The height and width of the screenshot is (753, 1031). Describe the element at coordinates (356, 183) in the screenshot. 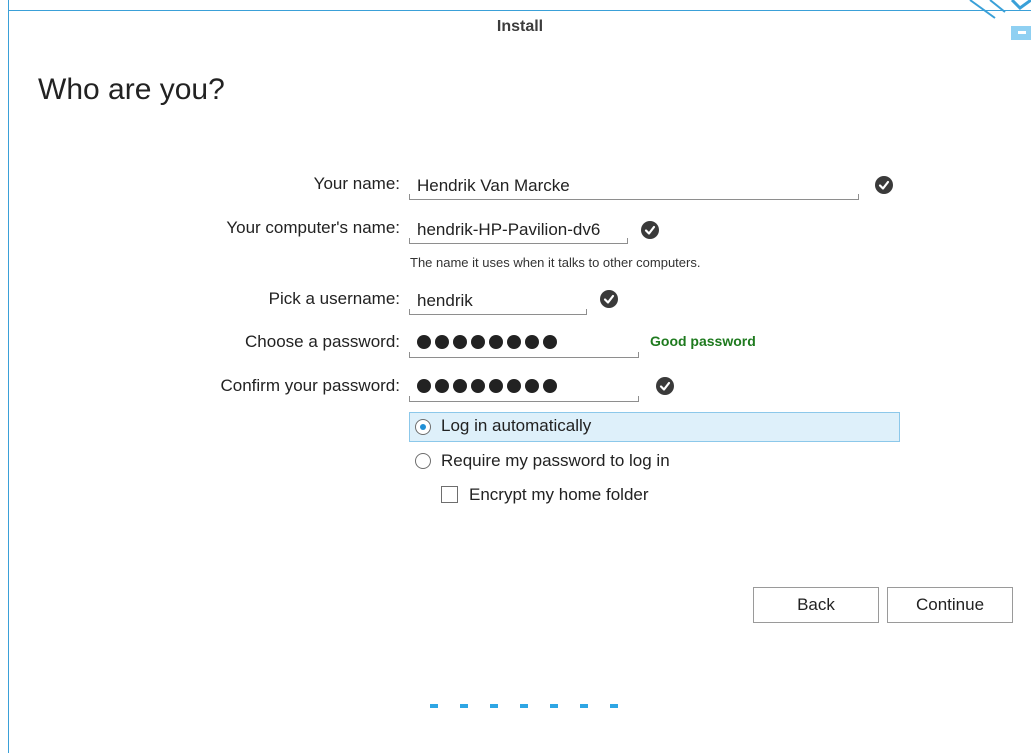

I see `name-label: Your name:` at that location.